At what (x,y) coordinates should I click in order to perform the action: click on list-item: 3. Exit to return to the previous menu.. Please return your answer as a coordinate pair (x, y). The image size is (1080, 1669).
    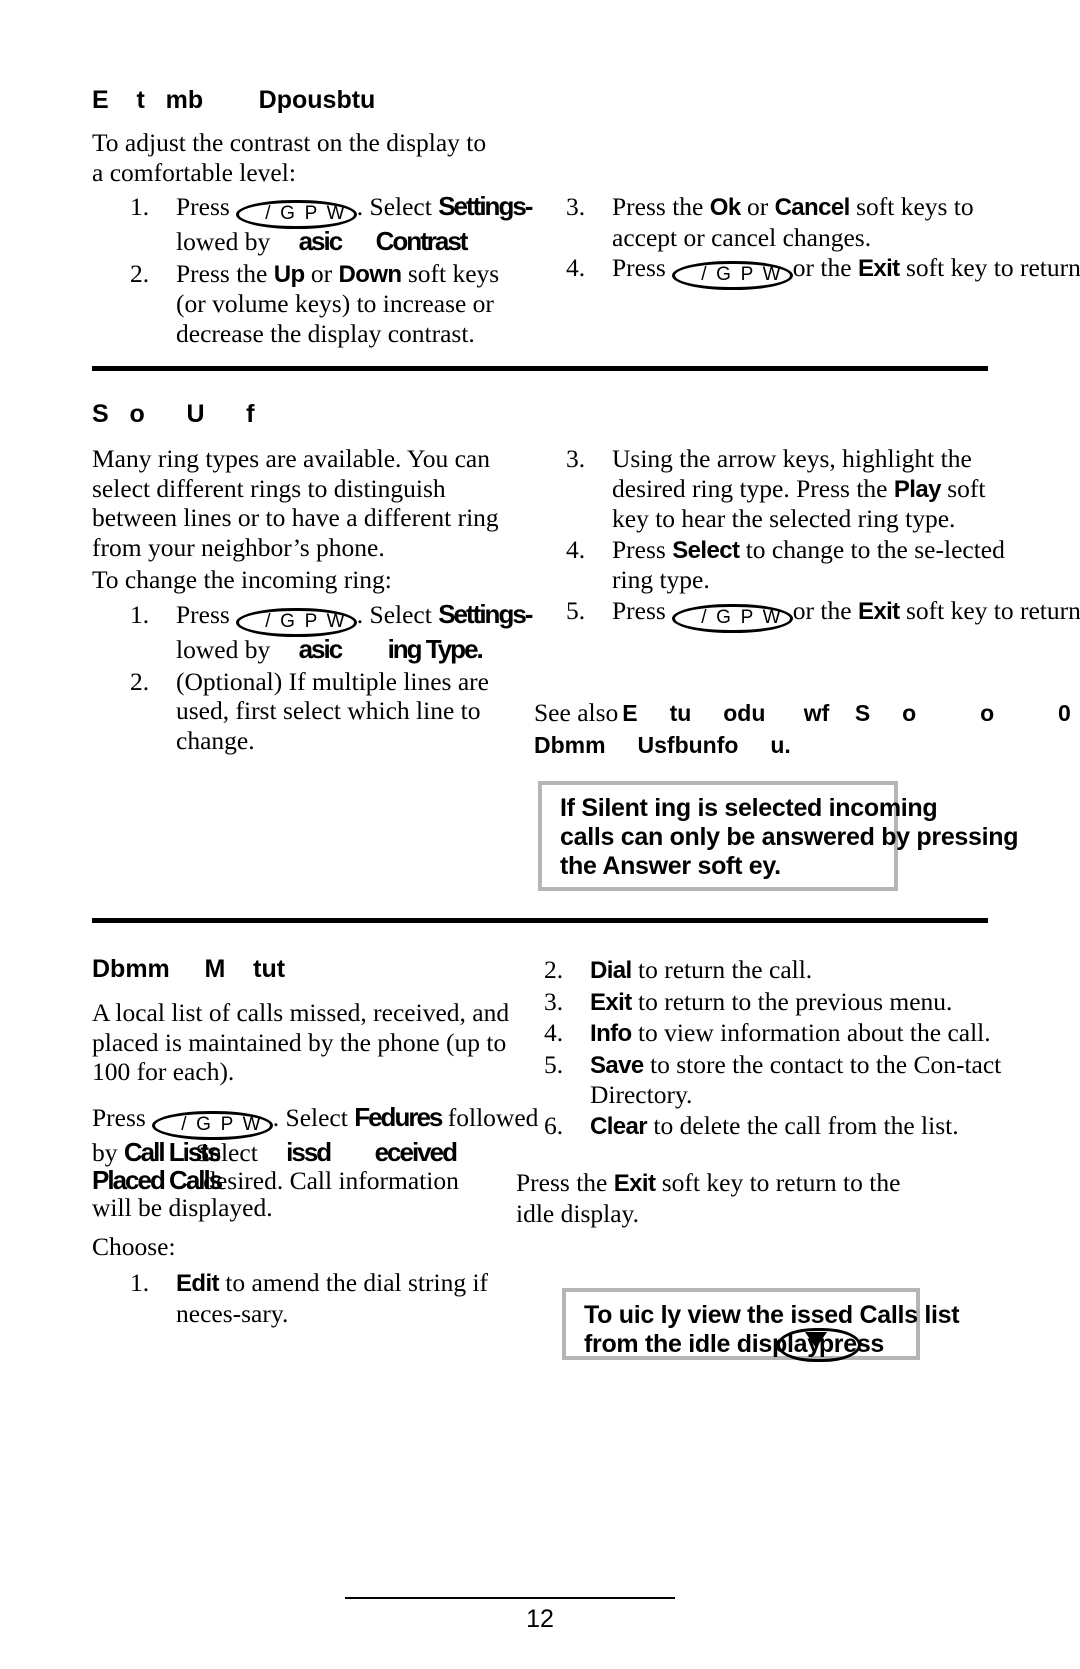
    Looking at the image, I should click on (779, 1002).